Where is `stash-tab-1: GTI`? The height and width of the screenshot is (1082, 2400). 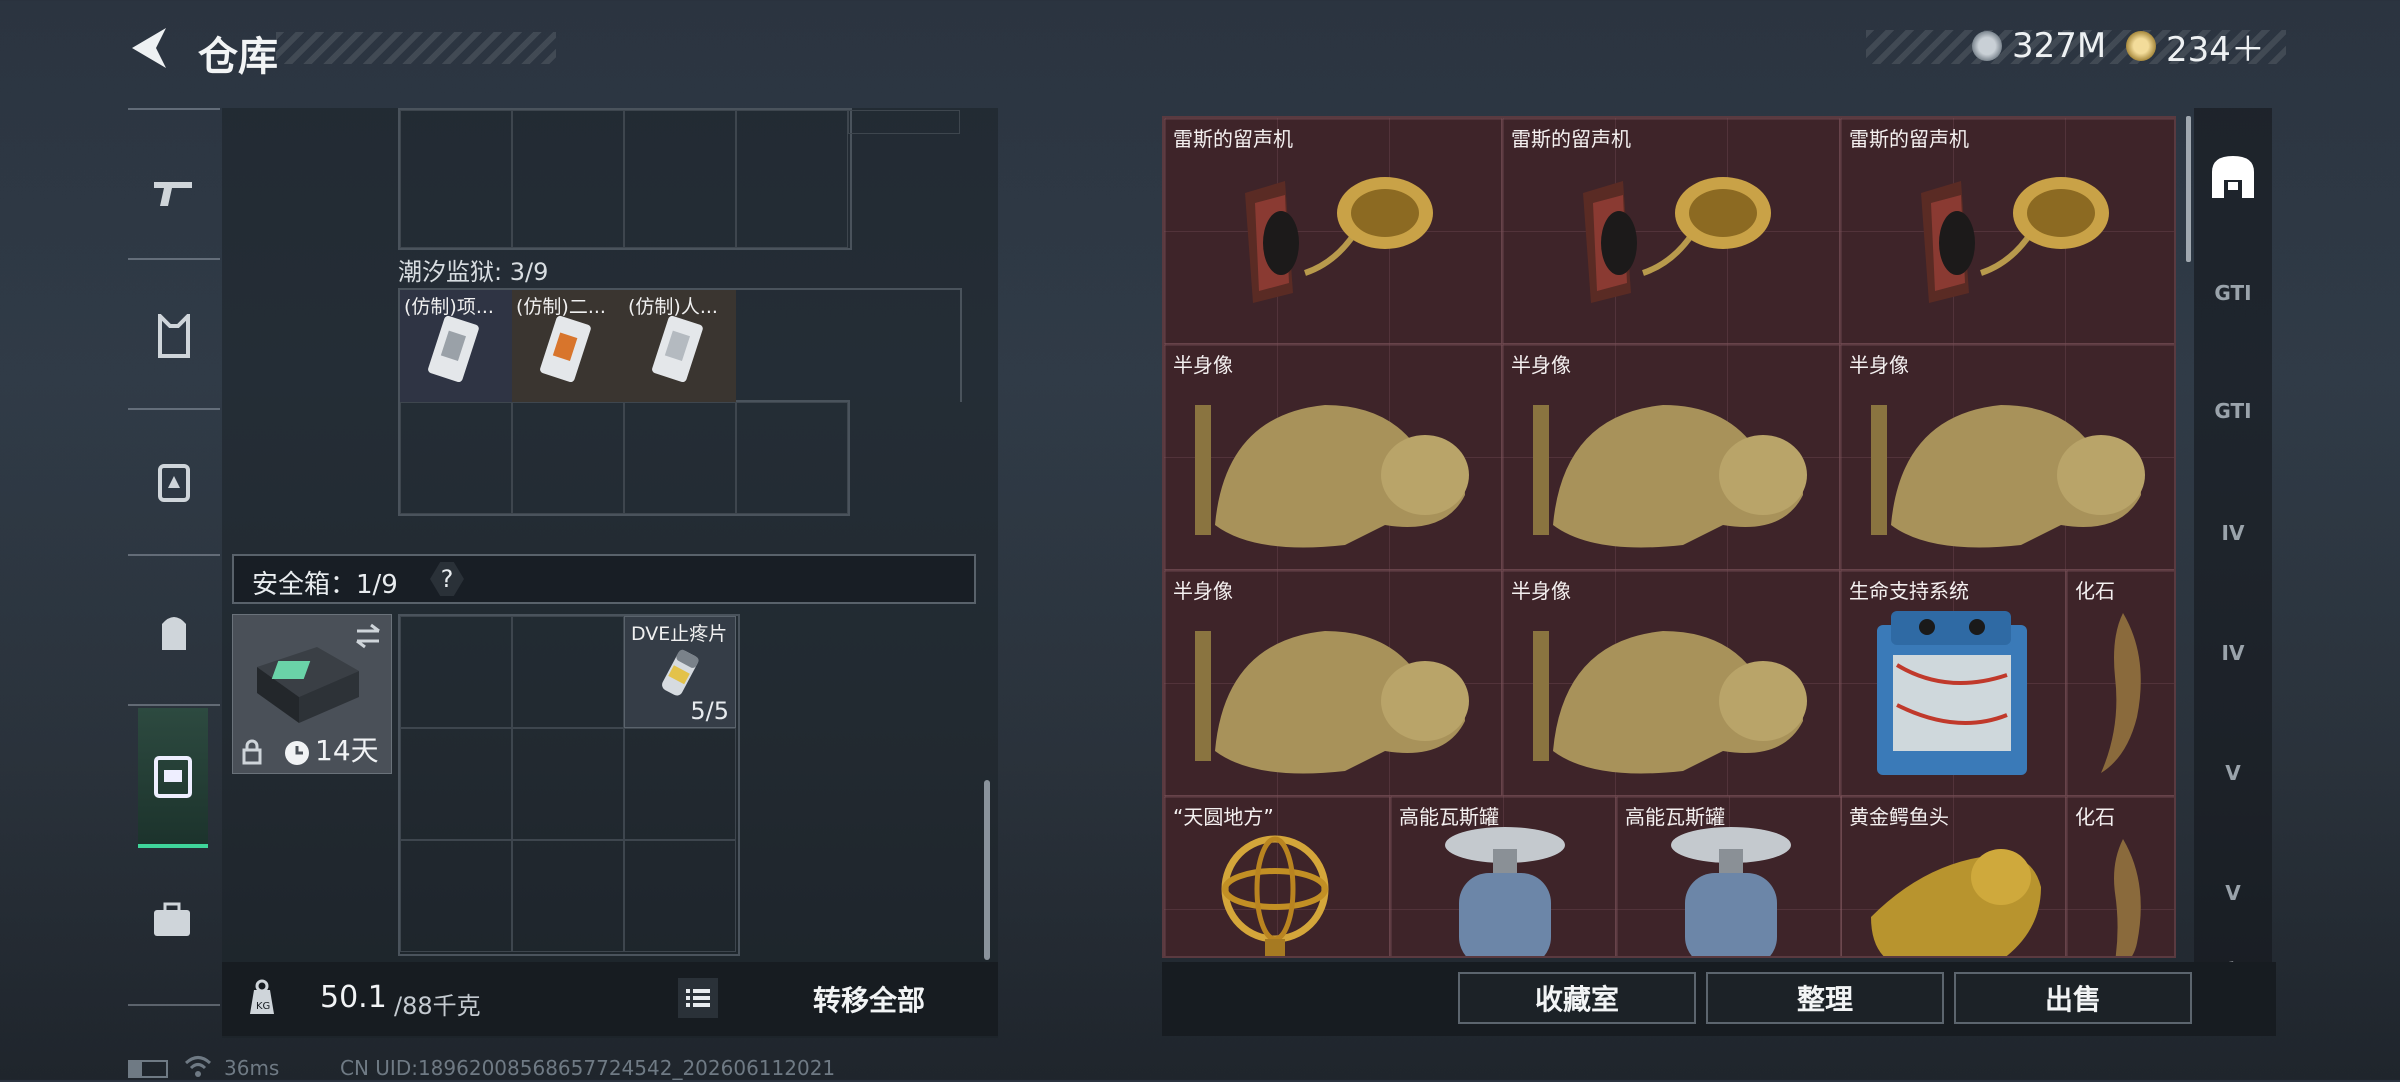
stash-tab-1: GTI is located at coordinates (2233, 293).